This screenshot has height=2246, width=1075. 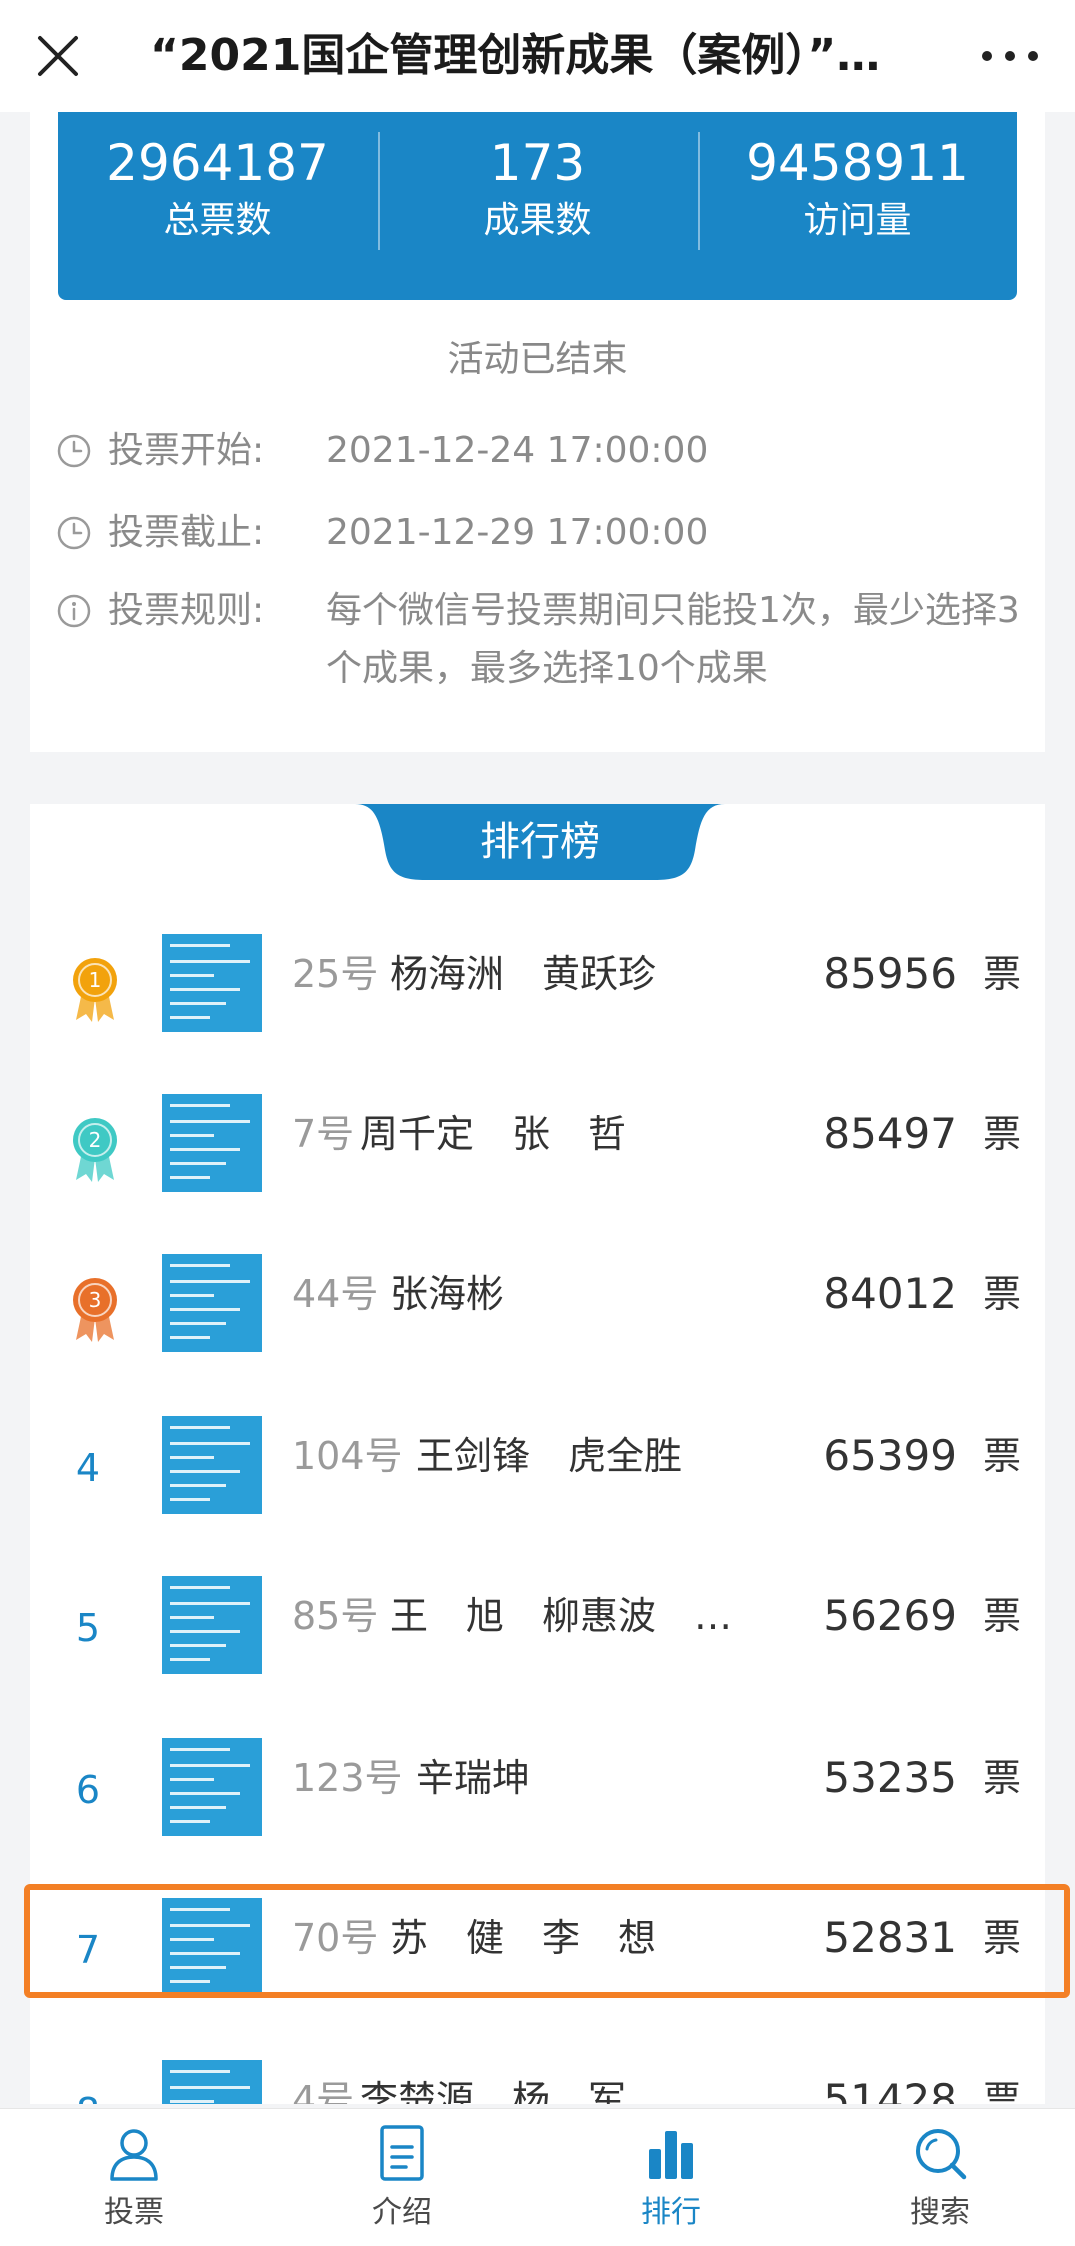 I want to click on vote-rule-value: 每个微信号投票期间只能投1次，最少选择3个成果，最多选择10个成果, so click(x=673, y=639).